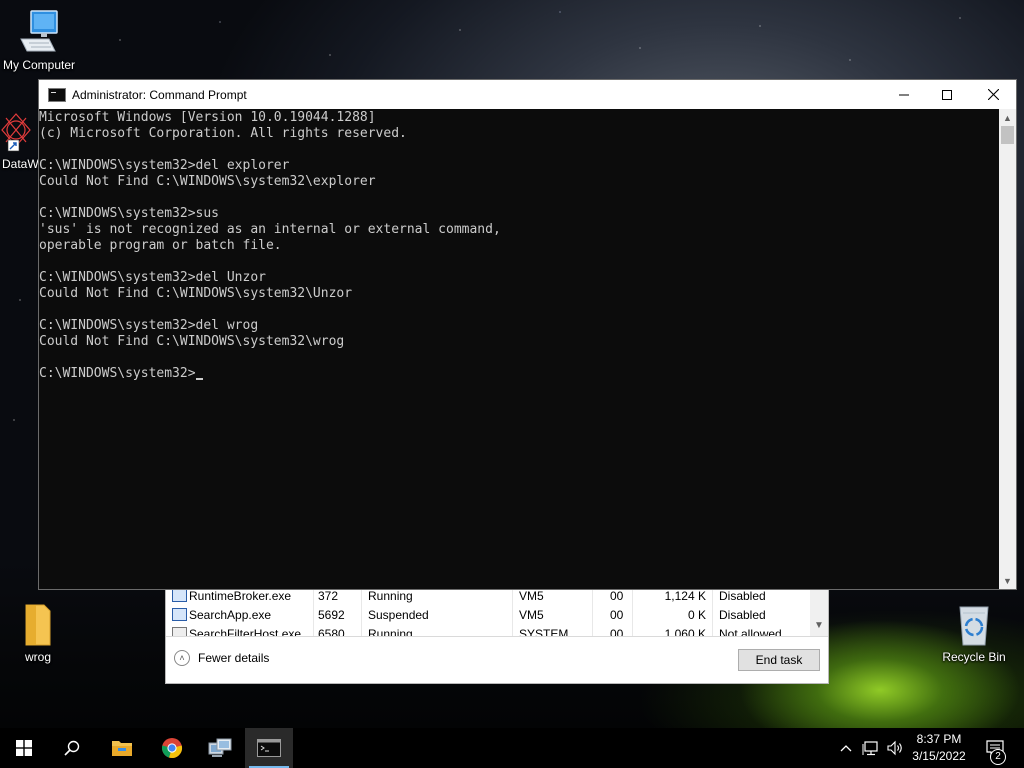 The width and height of the screenshot is (1024, 768). What do you see at coordinates (328, 596) in the screenshot?
I see `process-pid: 372` at bounding box center [328, 596].